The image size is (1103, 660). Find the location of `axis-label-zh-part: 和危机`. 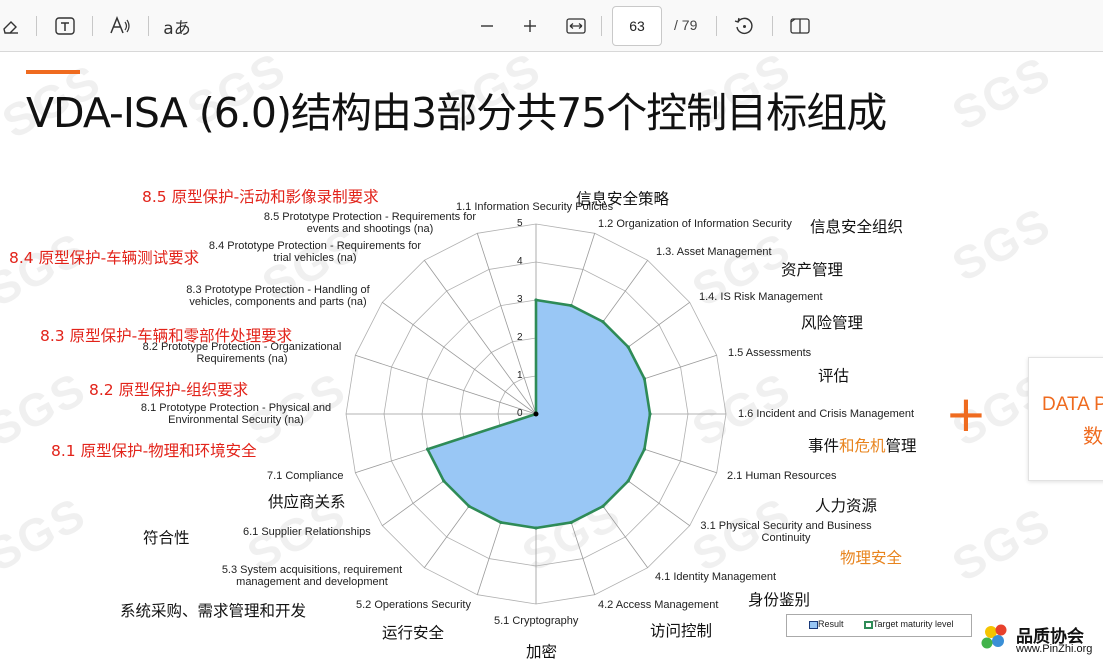

axis-label-zh-part: 和危机 is located at coordinates (862, 446).